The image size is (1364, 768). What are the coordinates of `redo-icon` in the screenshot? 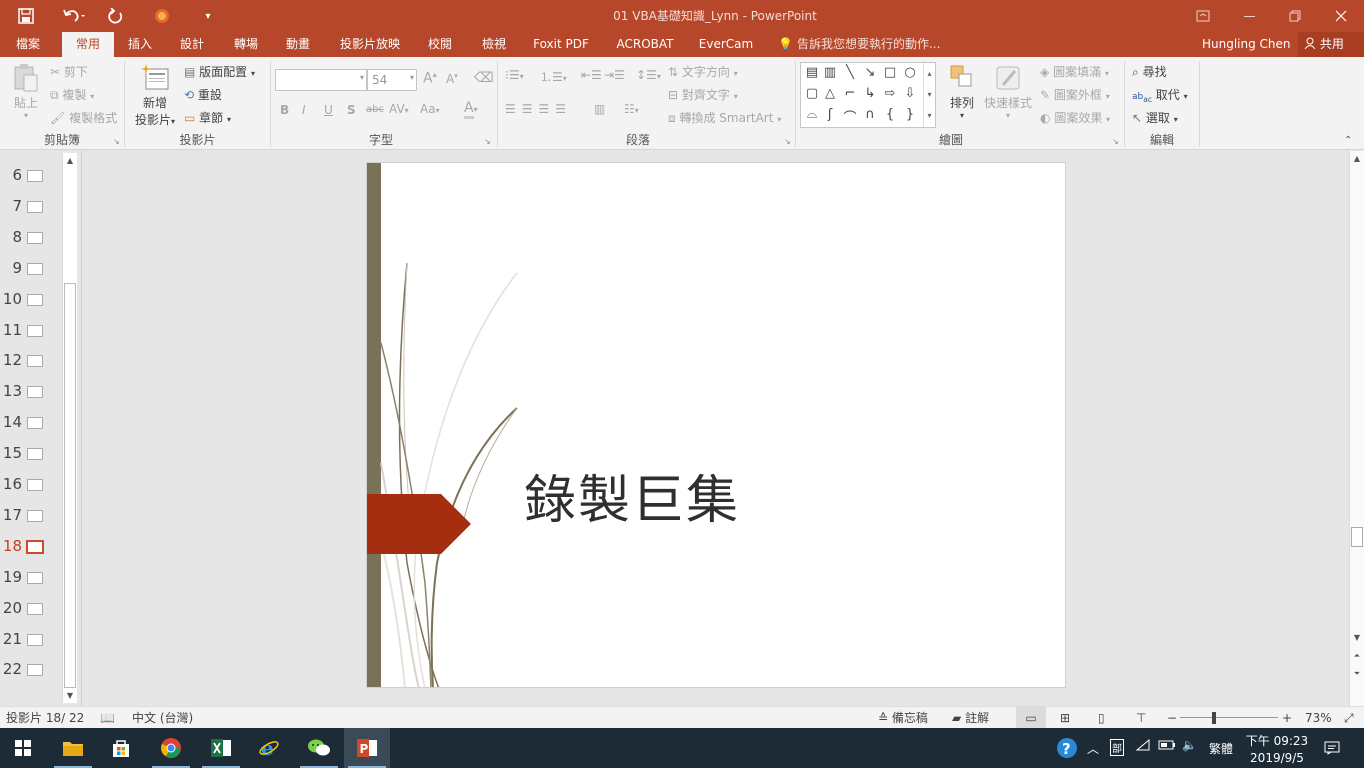 It's located at (116, 16).